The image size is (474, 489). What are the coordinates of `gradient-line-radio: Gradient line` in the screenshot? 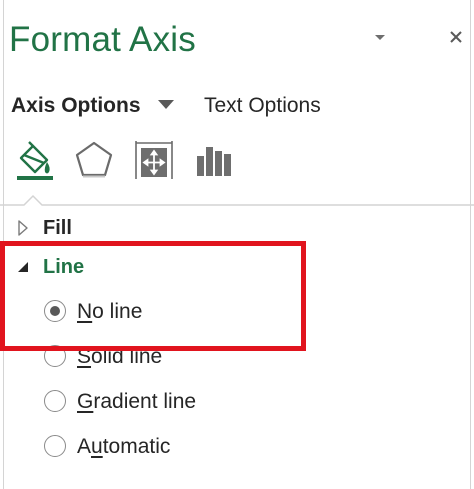 It's located at (134, 403).